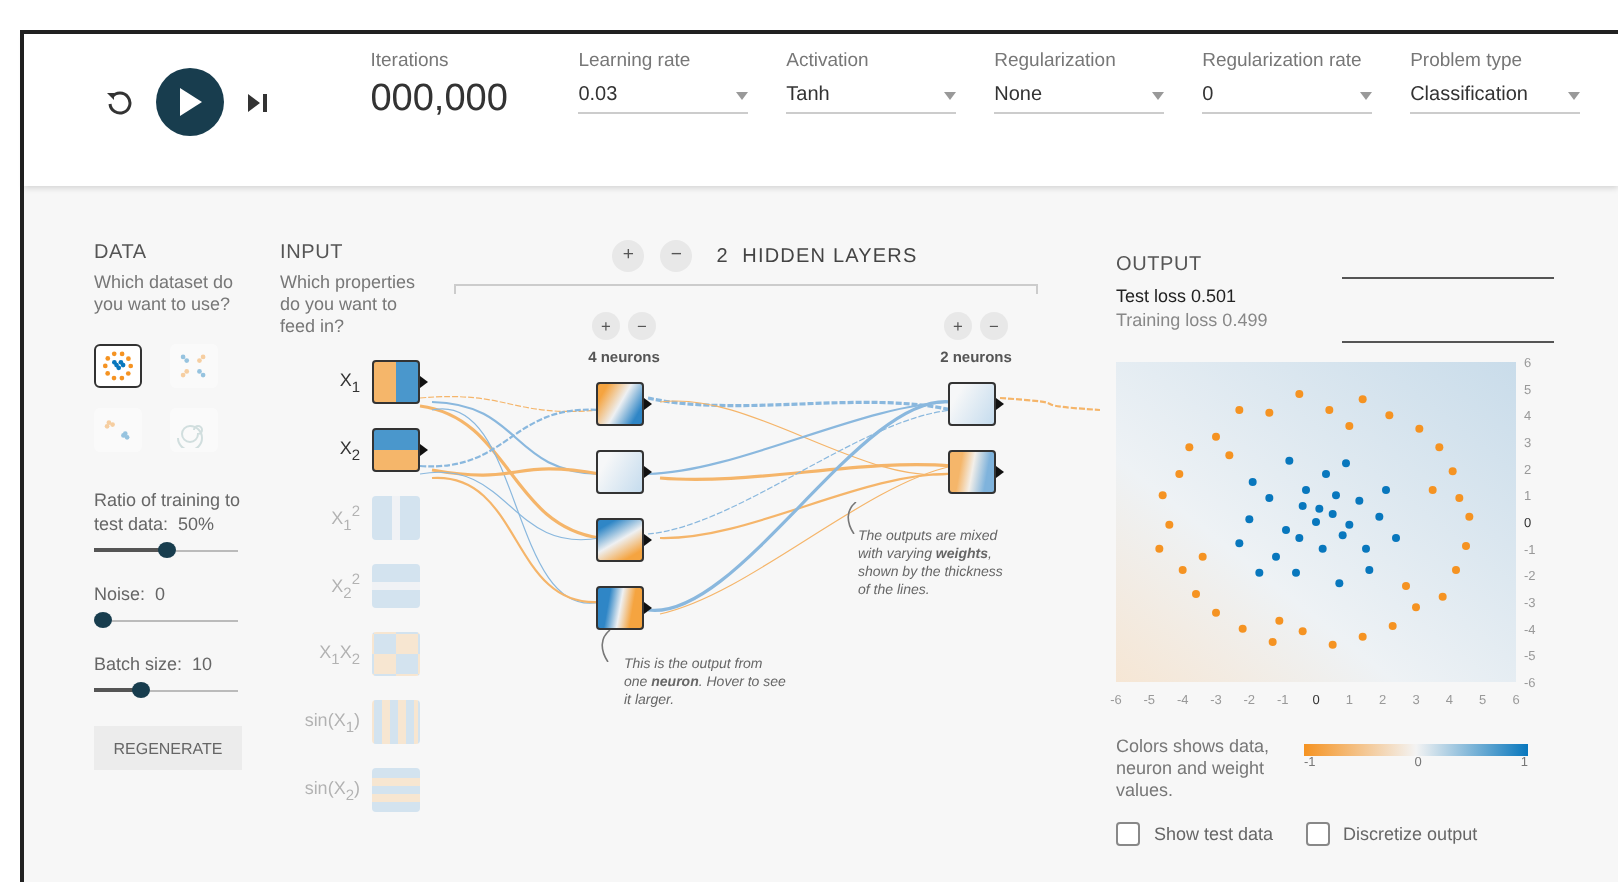  What do you see at coordinates (817, 256) in the screenshot?
I see `hidden-layers-title: 2 HIDDEN LAYERS` at bounding box center [817, 256].